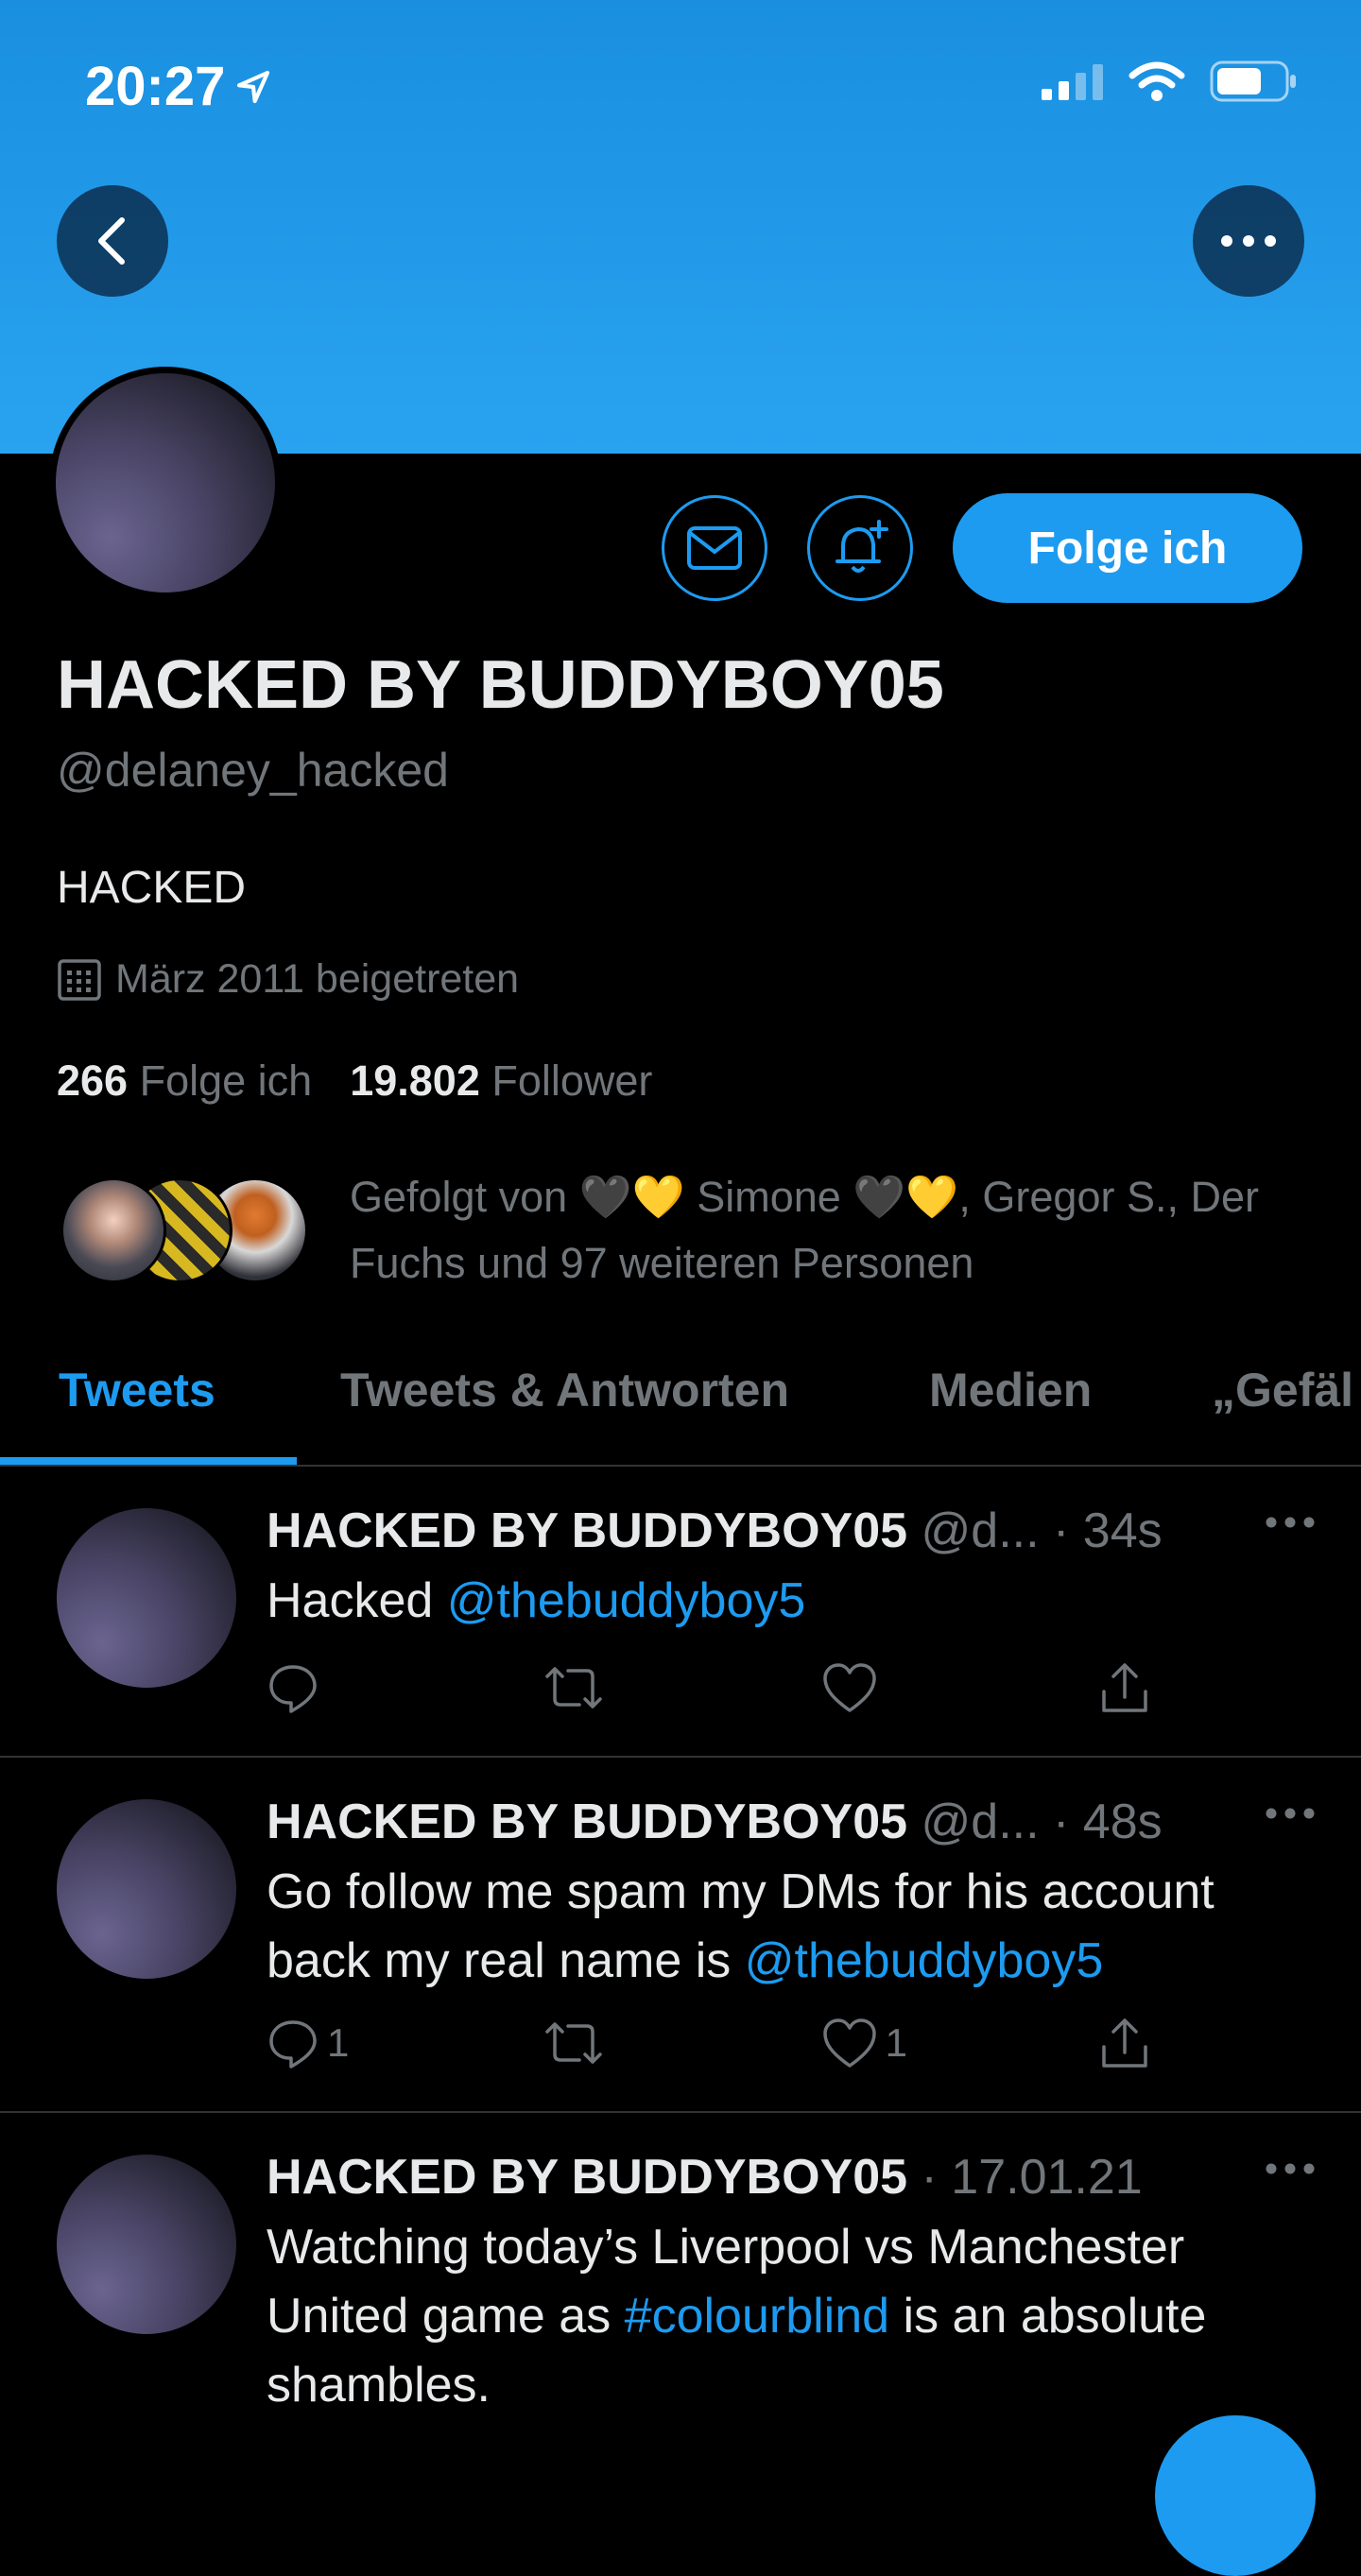  Describe the element at coordinates (113, 1230) in the screenshot. I see `avatar` at that location.